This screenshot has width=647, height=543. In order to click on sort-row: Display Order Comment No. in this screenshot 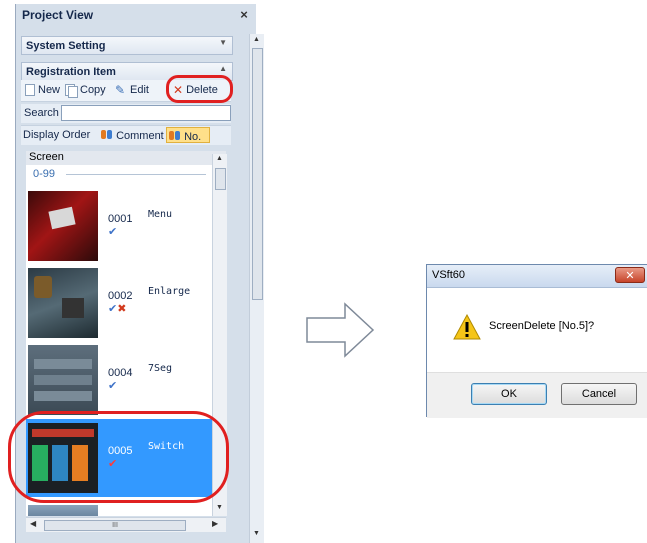, I will do `click(126, 135)`.